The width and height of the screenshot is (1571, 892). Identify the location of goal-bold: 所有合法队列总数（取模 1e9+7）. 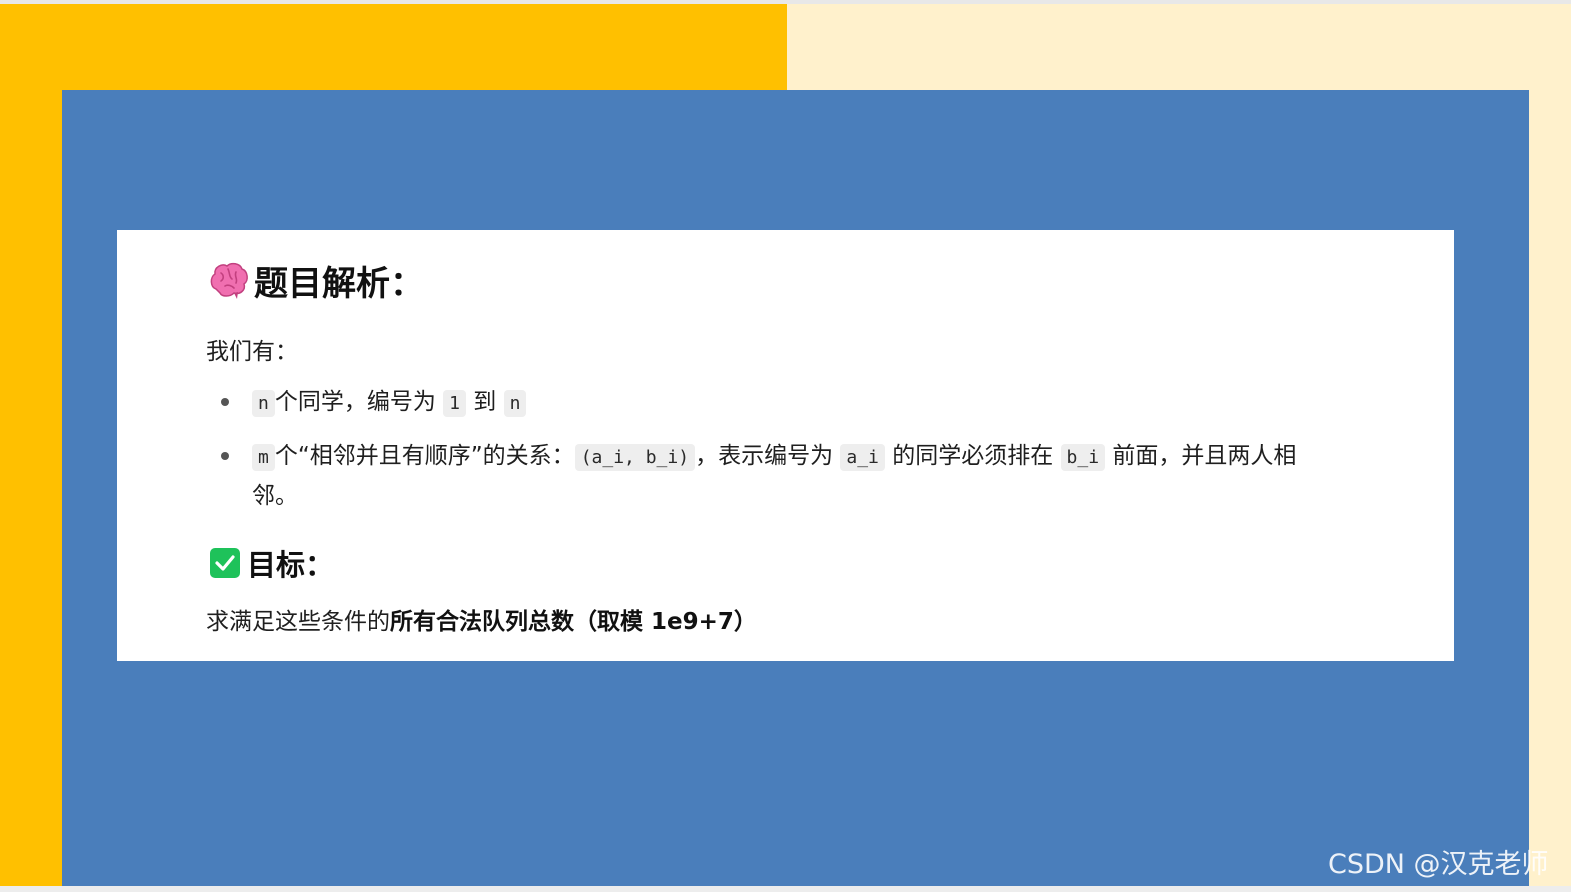
(573, 622).